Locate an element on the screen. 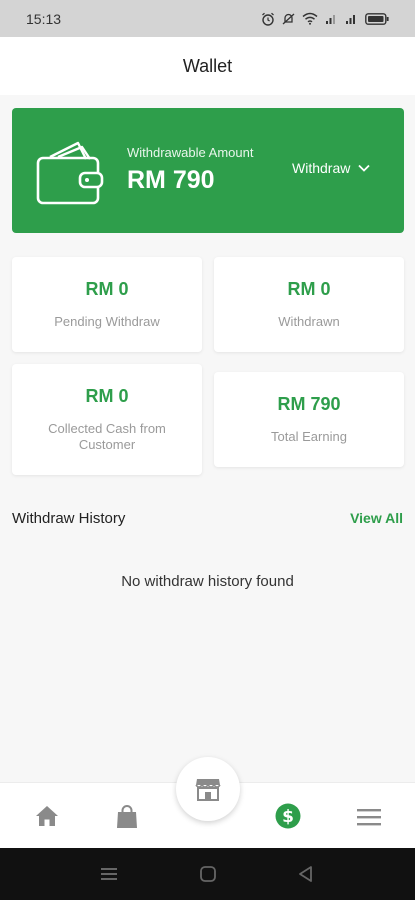 This screenshot has height=900, width=415. app-bar: Wallet is located at coordinates (207, 66).